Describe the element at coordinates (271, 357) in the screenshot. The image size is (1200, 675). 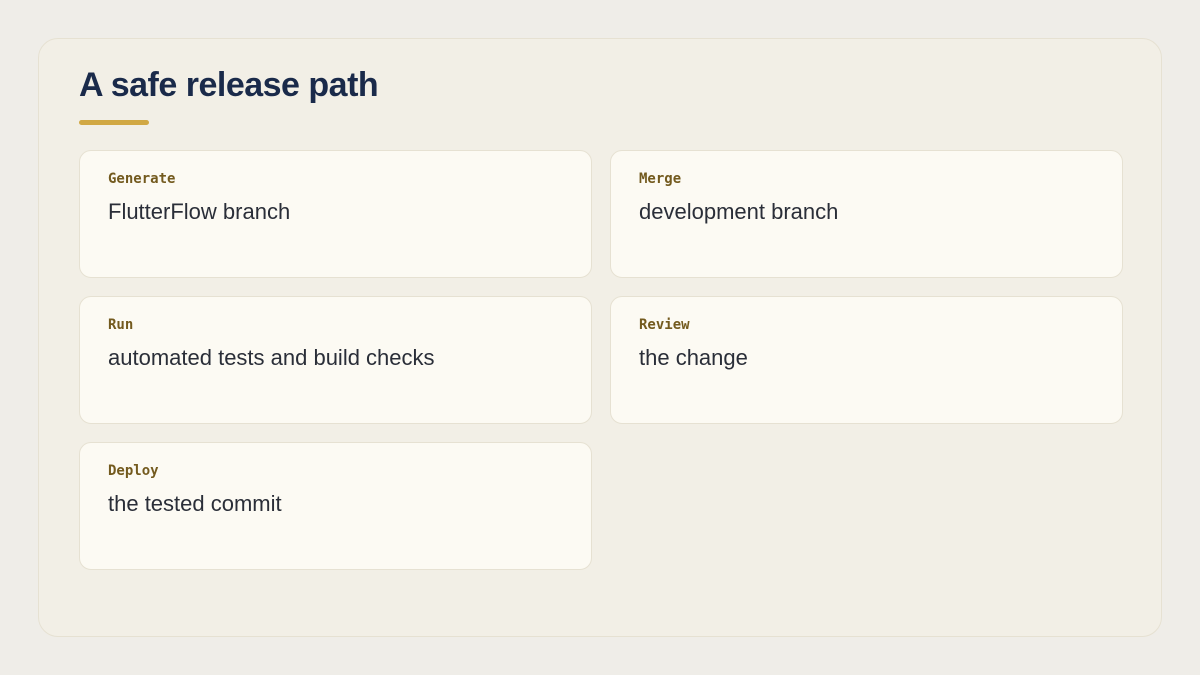
I see `step-text: automated tests and build checks` at that location.